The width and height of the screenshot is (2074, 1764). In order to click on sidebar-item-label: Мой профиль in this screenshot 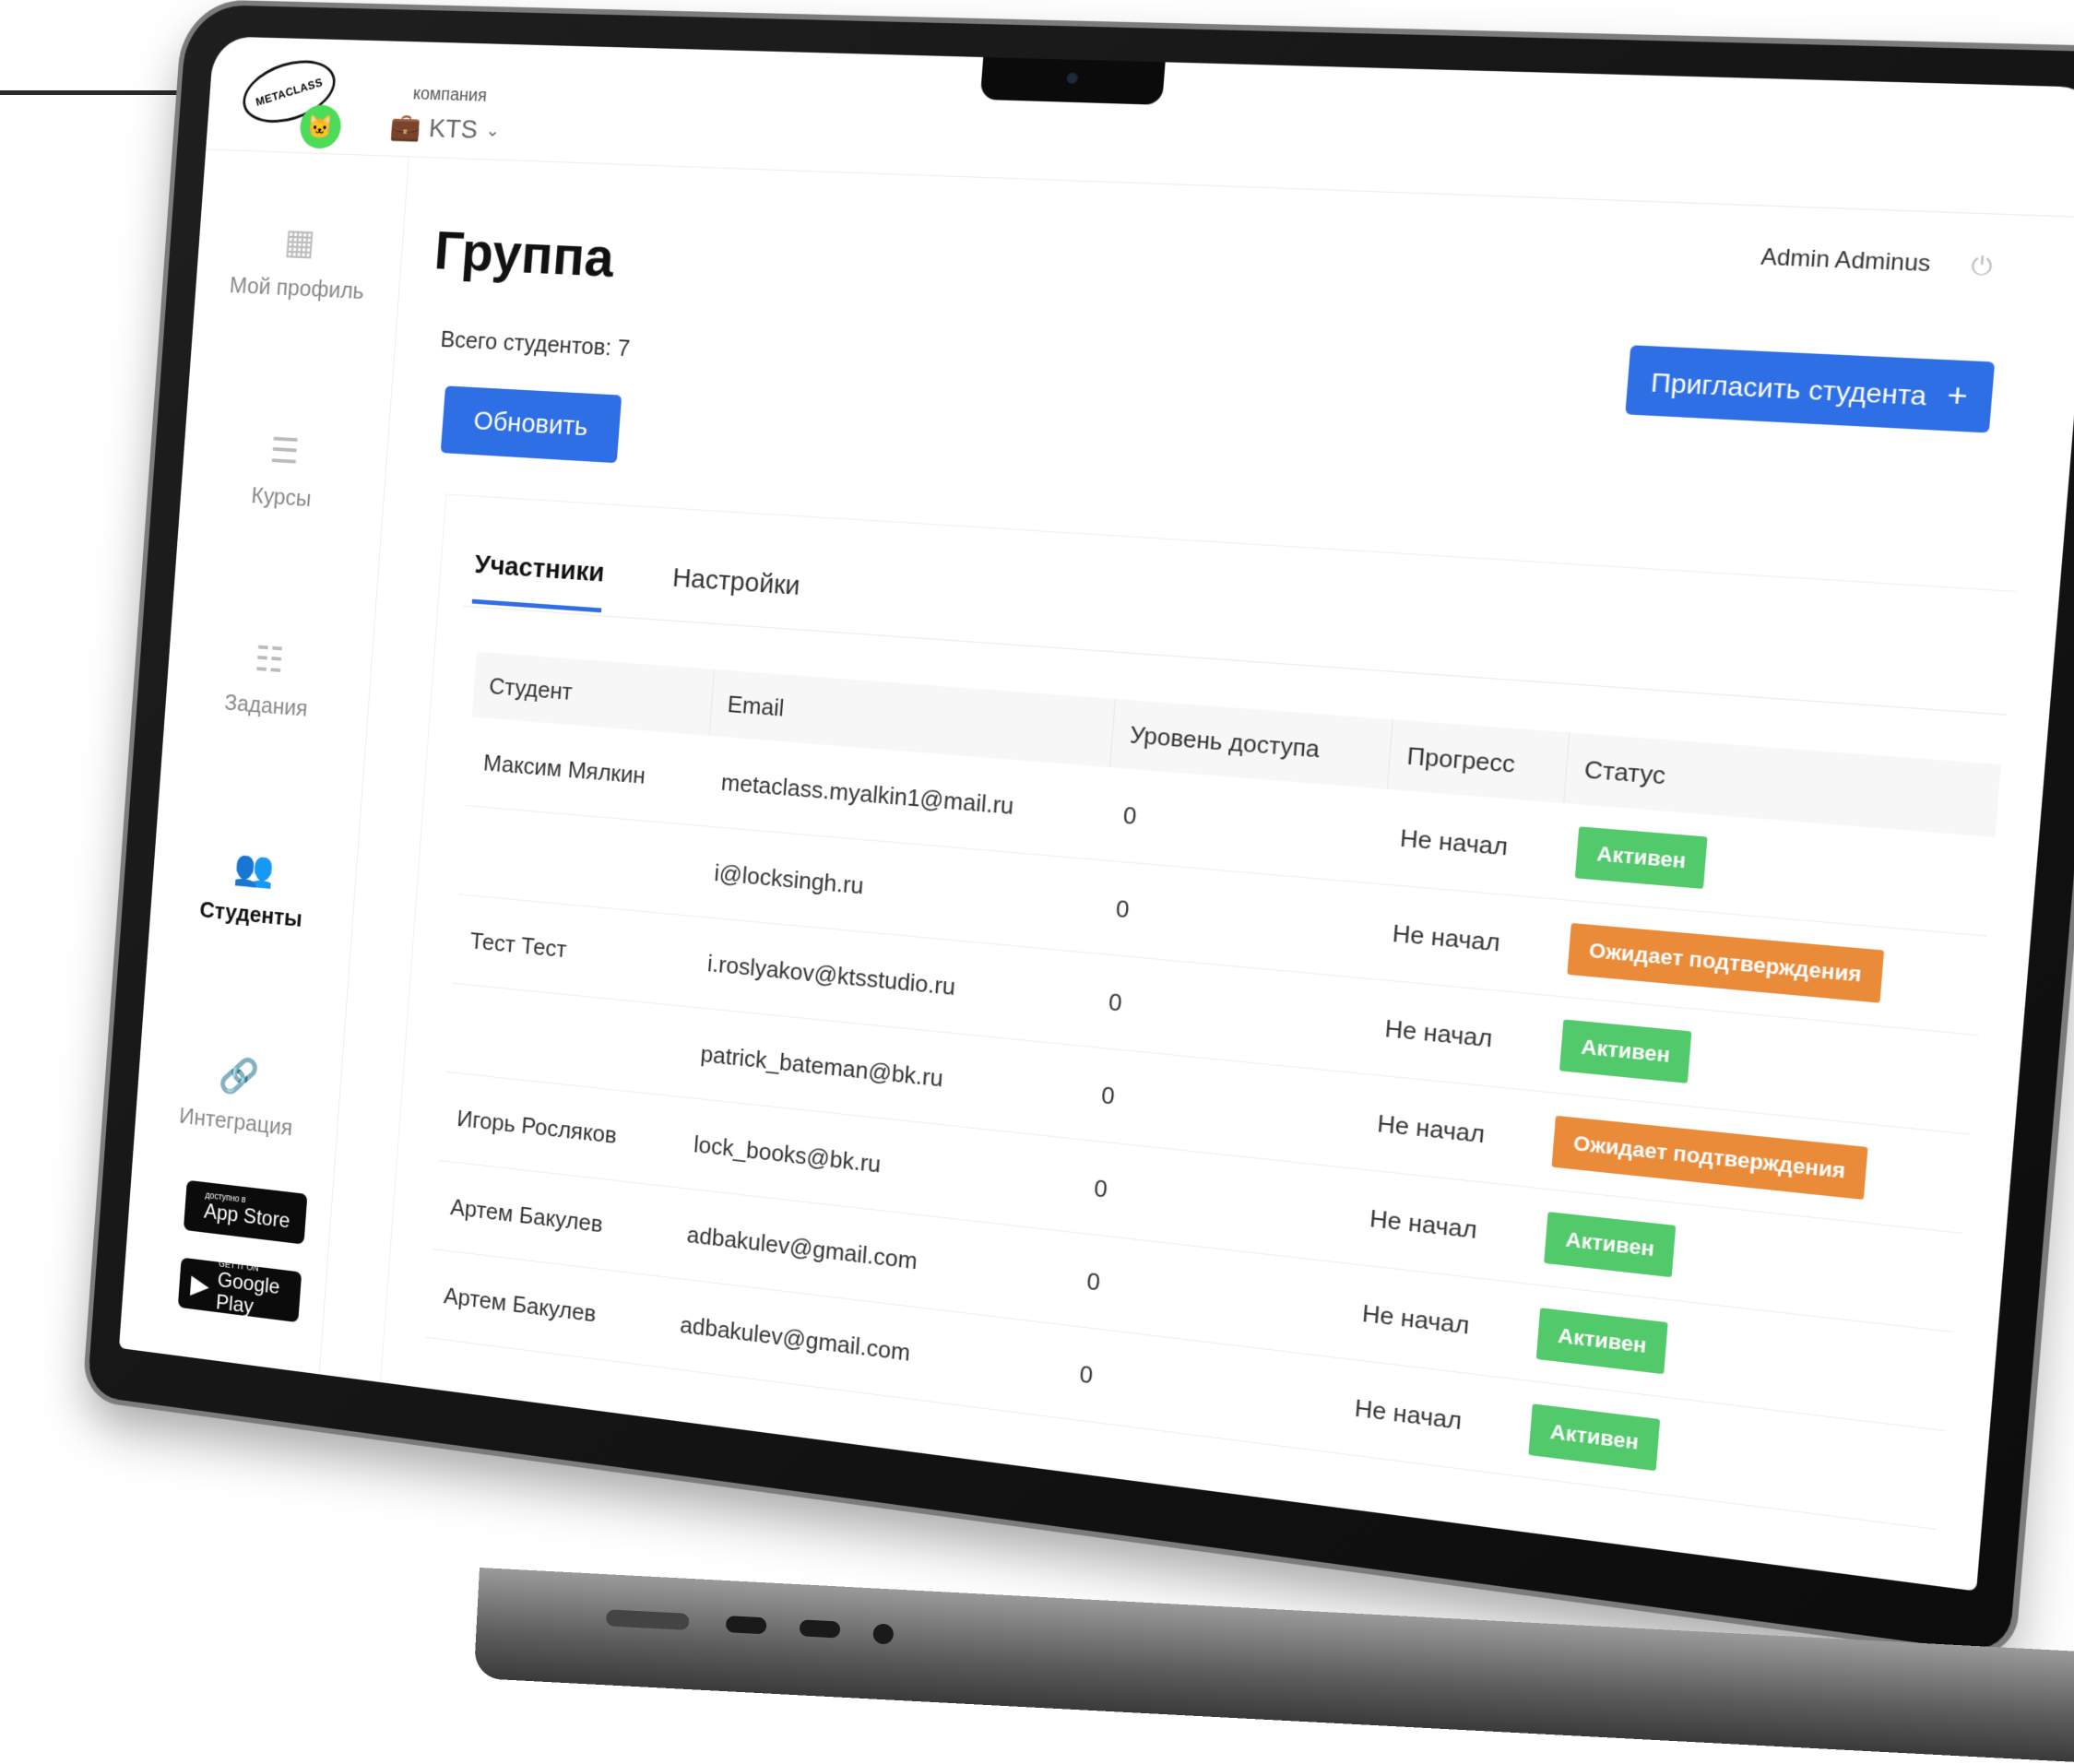, I will do `click(297, 287)`.